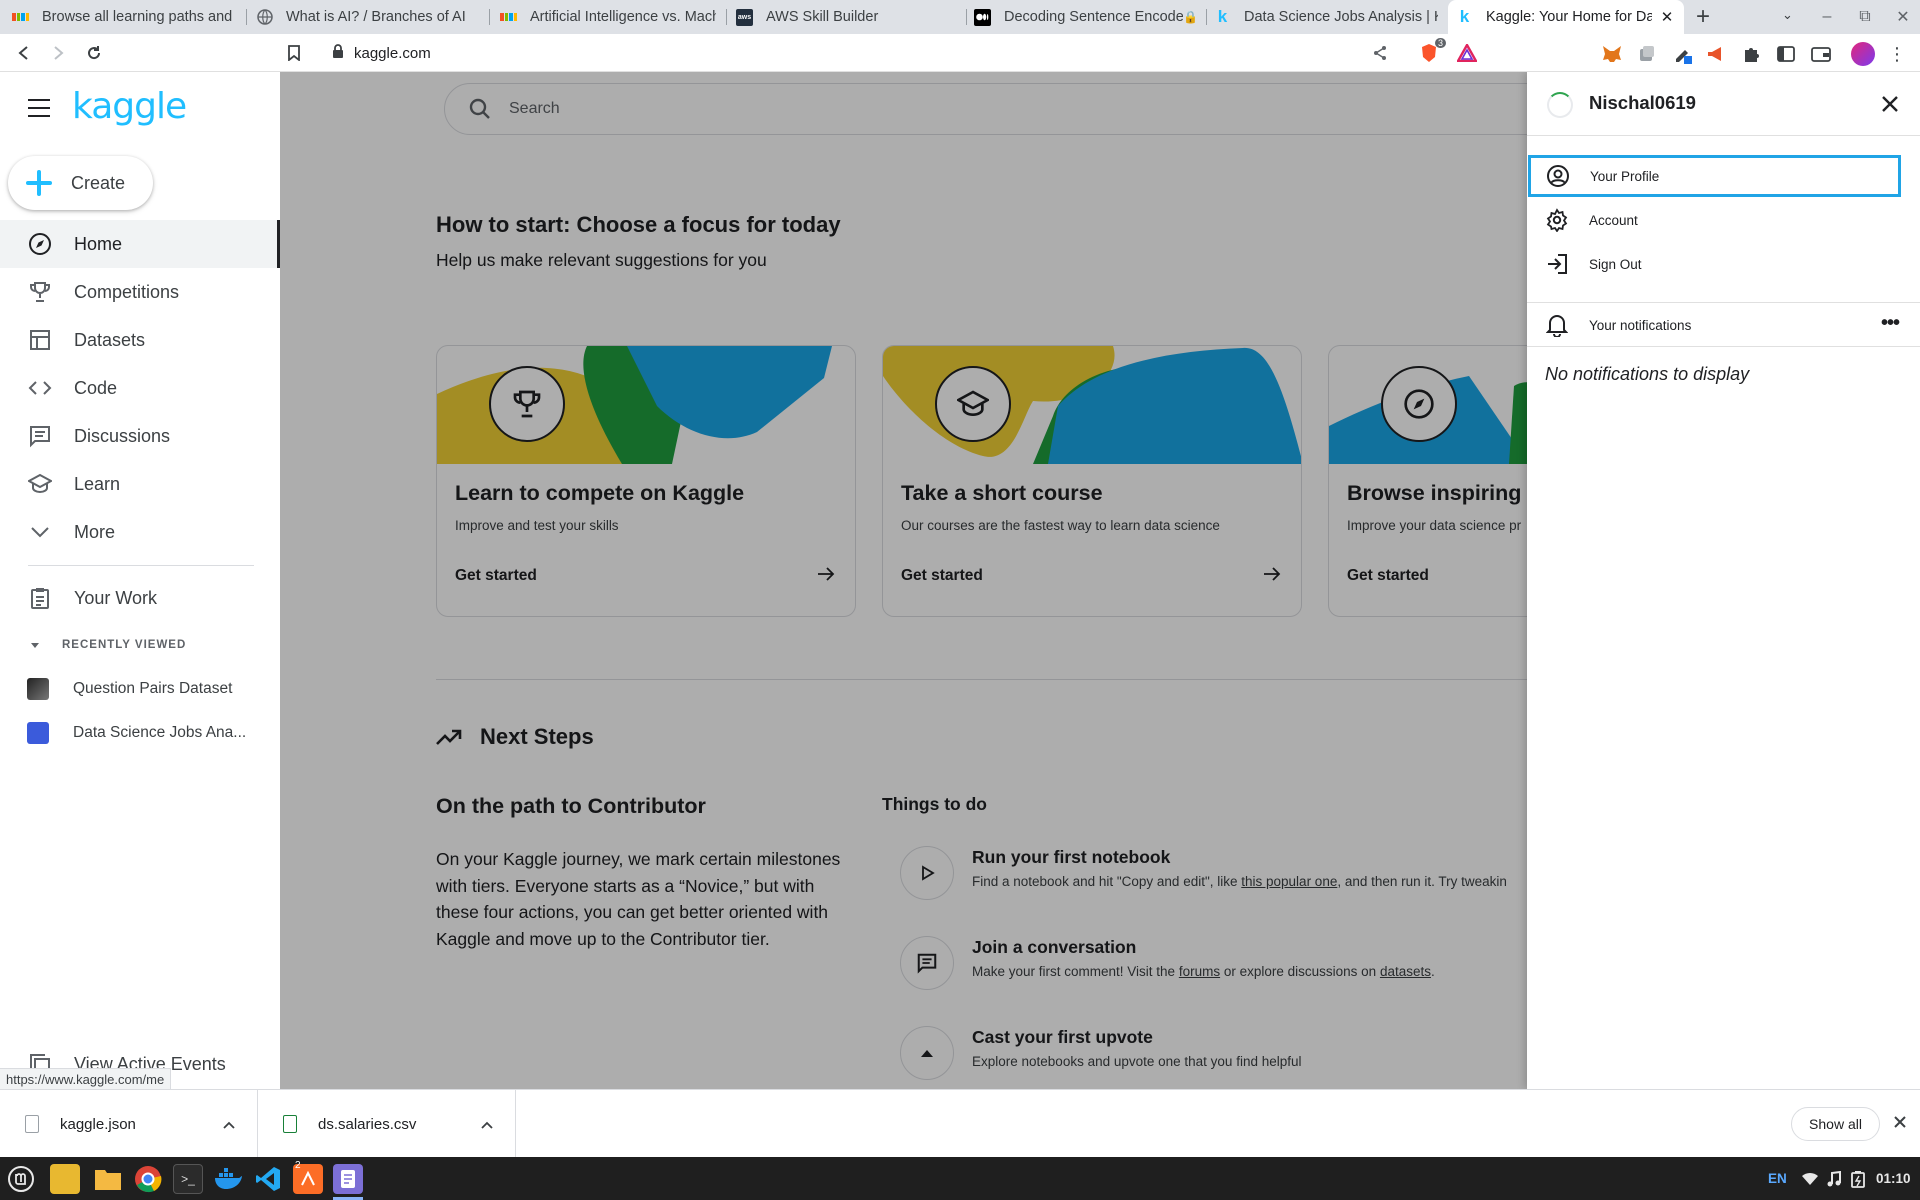 The height and width of the screenshot is (1200, 1920). What do you see at coordinates (1647, 374) in the screenshot?
I see `empty-notifications: No notifications to display` at bounding box center [1647, 374].